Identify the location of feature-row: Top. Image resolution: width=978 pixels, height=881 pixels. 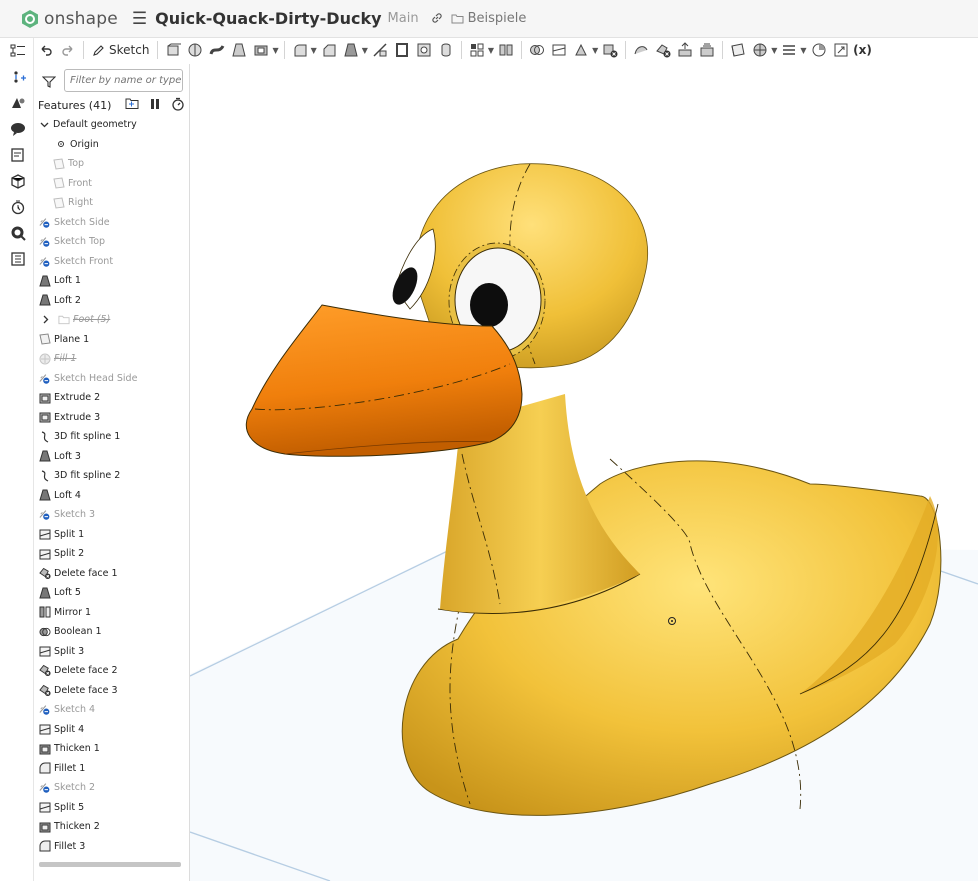
(112, 164).